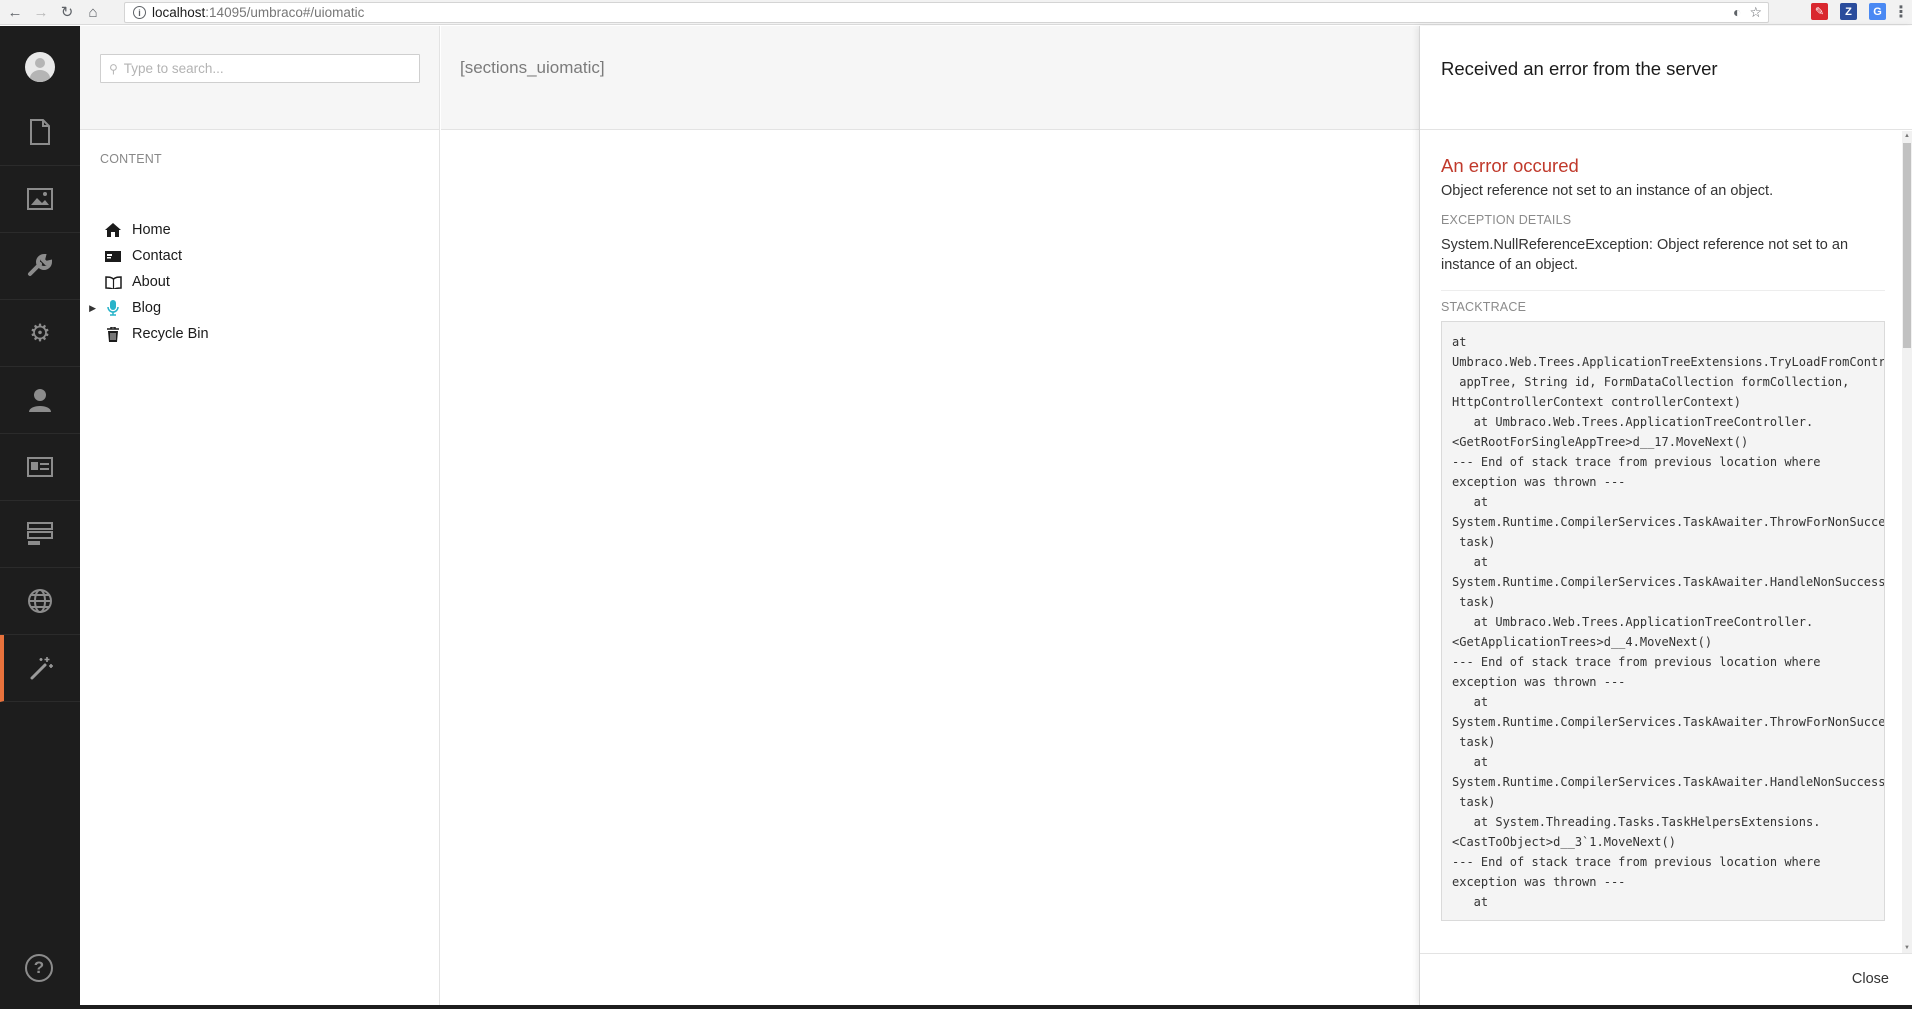 This screenshot has width=1912, height=1009. I want to click on address-bar: i localhost:14095/umbraco#/uiomatic ◐ ☆, so click(946, 12).